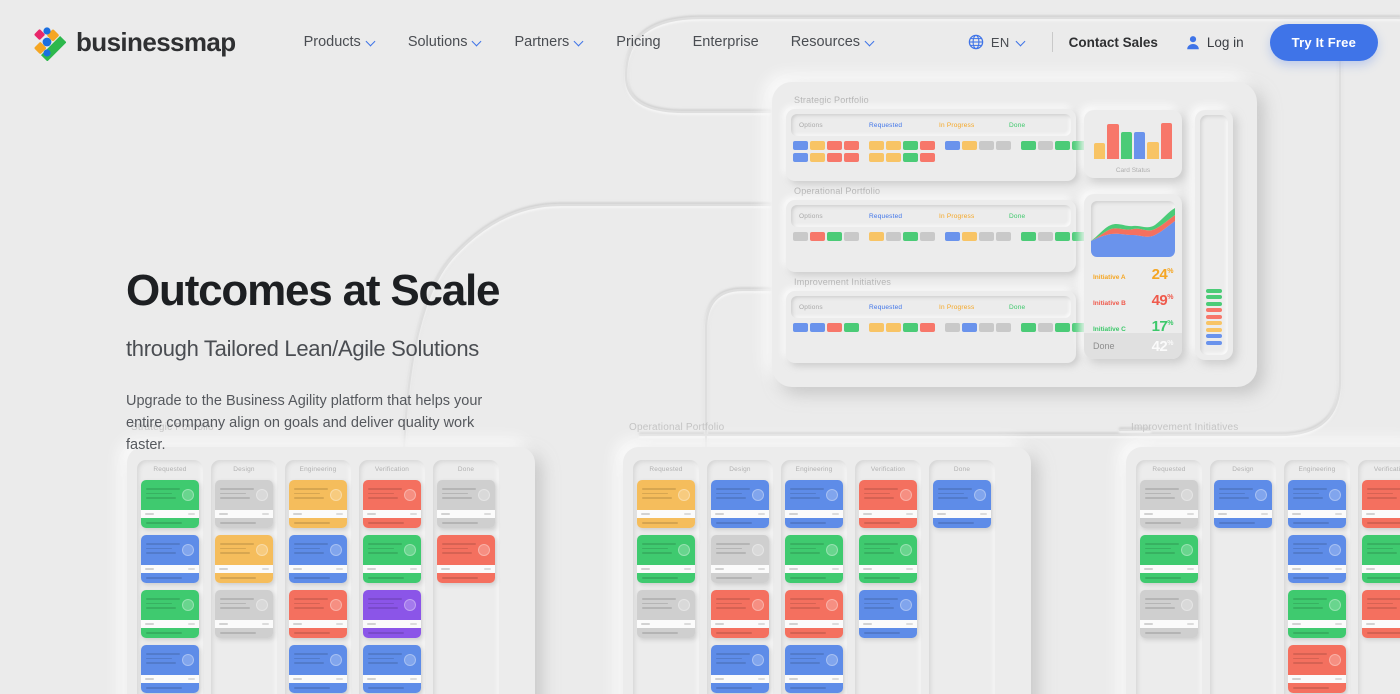 Image resolution: width=1400 pixels, height=694 pixels. I want to click on nav-item-solutions: Solutions, so click(445, 42).